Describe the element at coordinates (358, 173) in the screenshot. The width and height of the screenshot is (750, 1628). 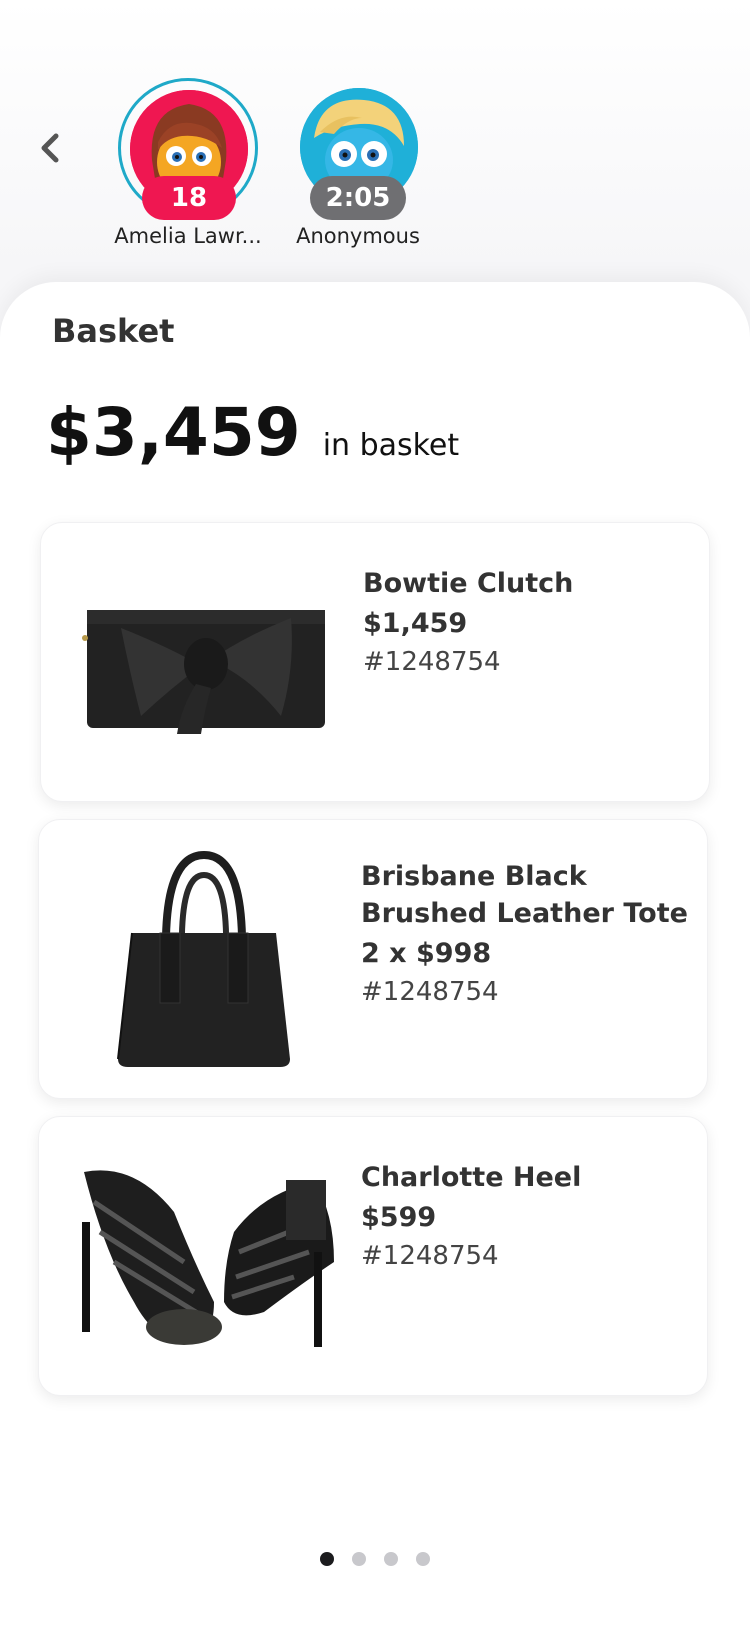
I see `viewer-anonymous: 2:05 Anonymous` at that location.